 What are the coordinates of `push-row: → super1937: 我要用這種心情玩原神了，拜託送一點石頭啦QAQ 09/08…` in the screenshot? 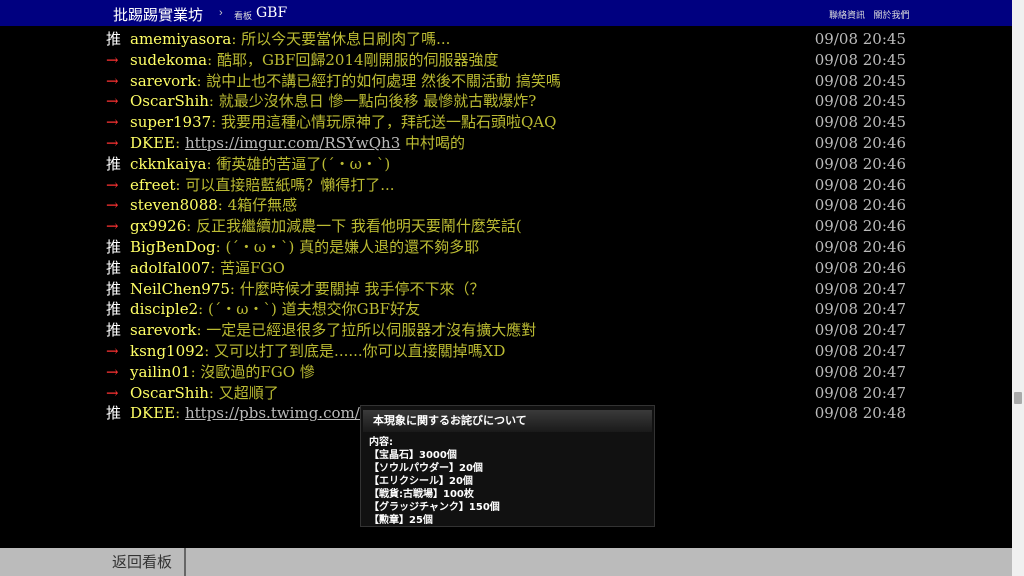 It's located at (506, 122).